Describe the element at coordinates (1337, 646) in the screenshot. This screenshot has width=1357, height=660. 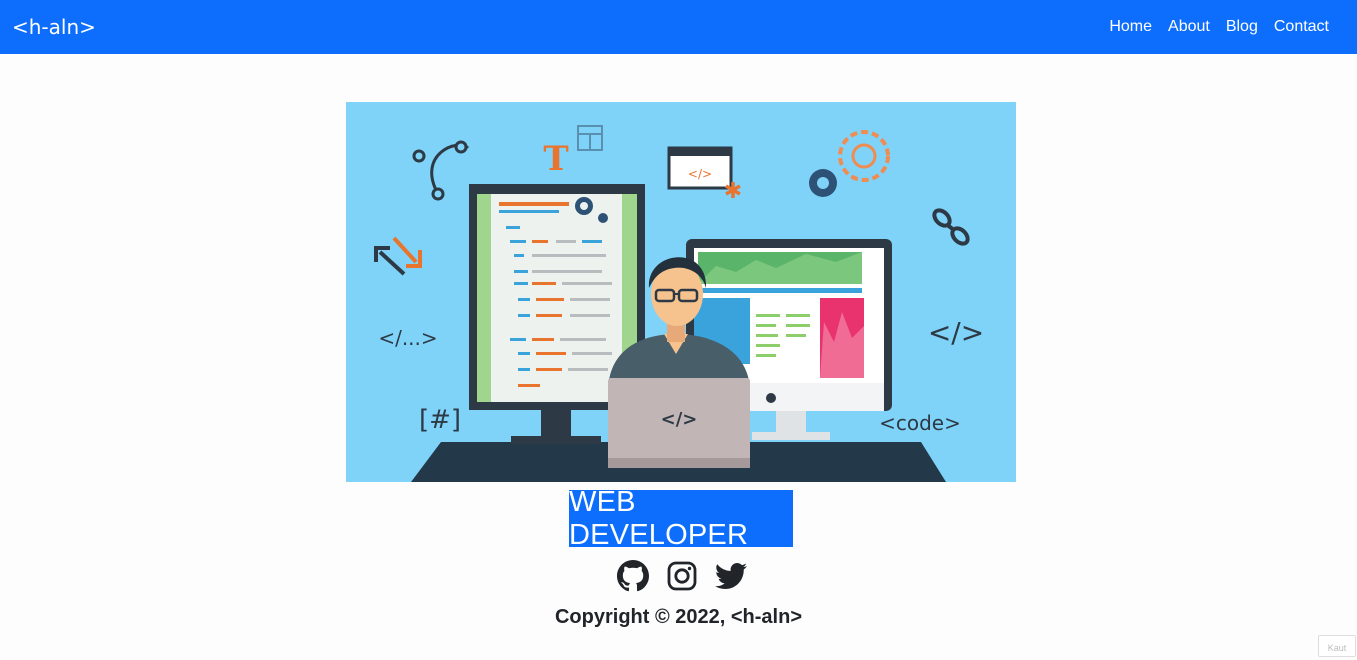
I see `corner-widget: Kaut` at that location.